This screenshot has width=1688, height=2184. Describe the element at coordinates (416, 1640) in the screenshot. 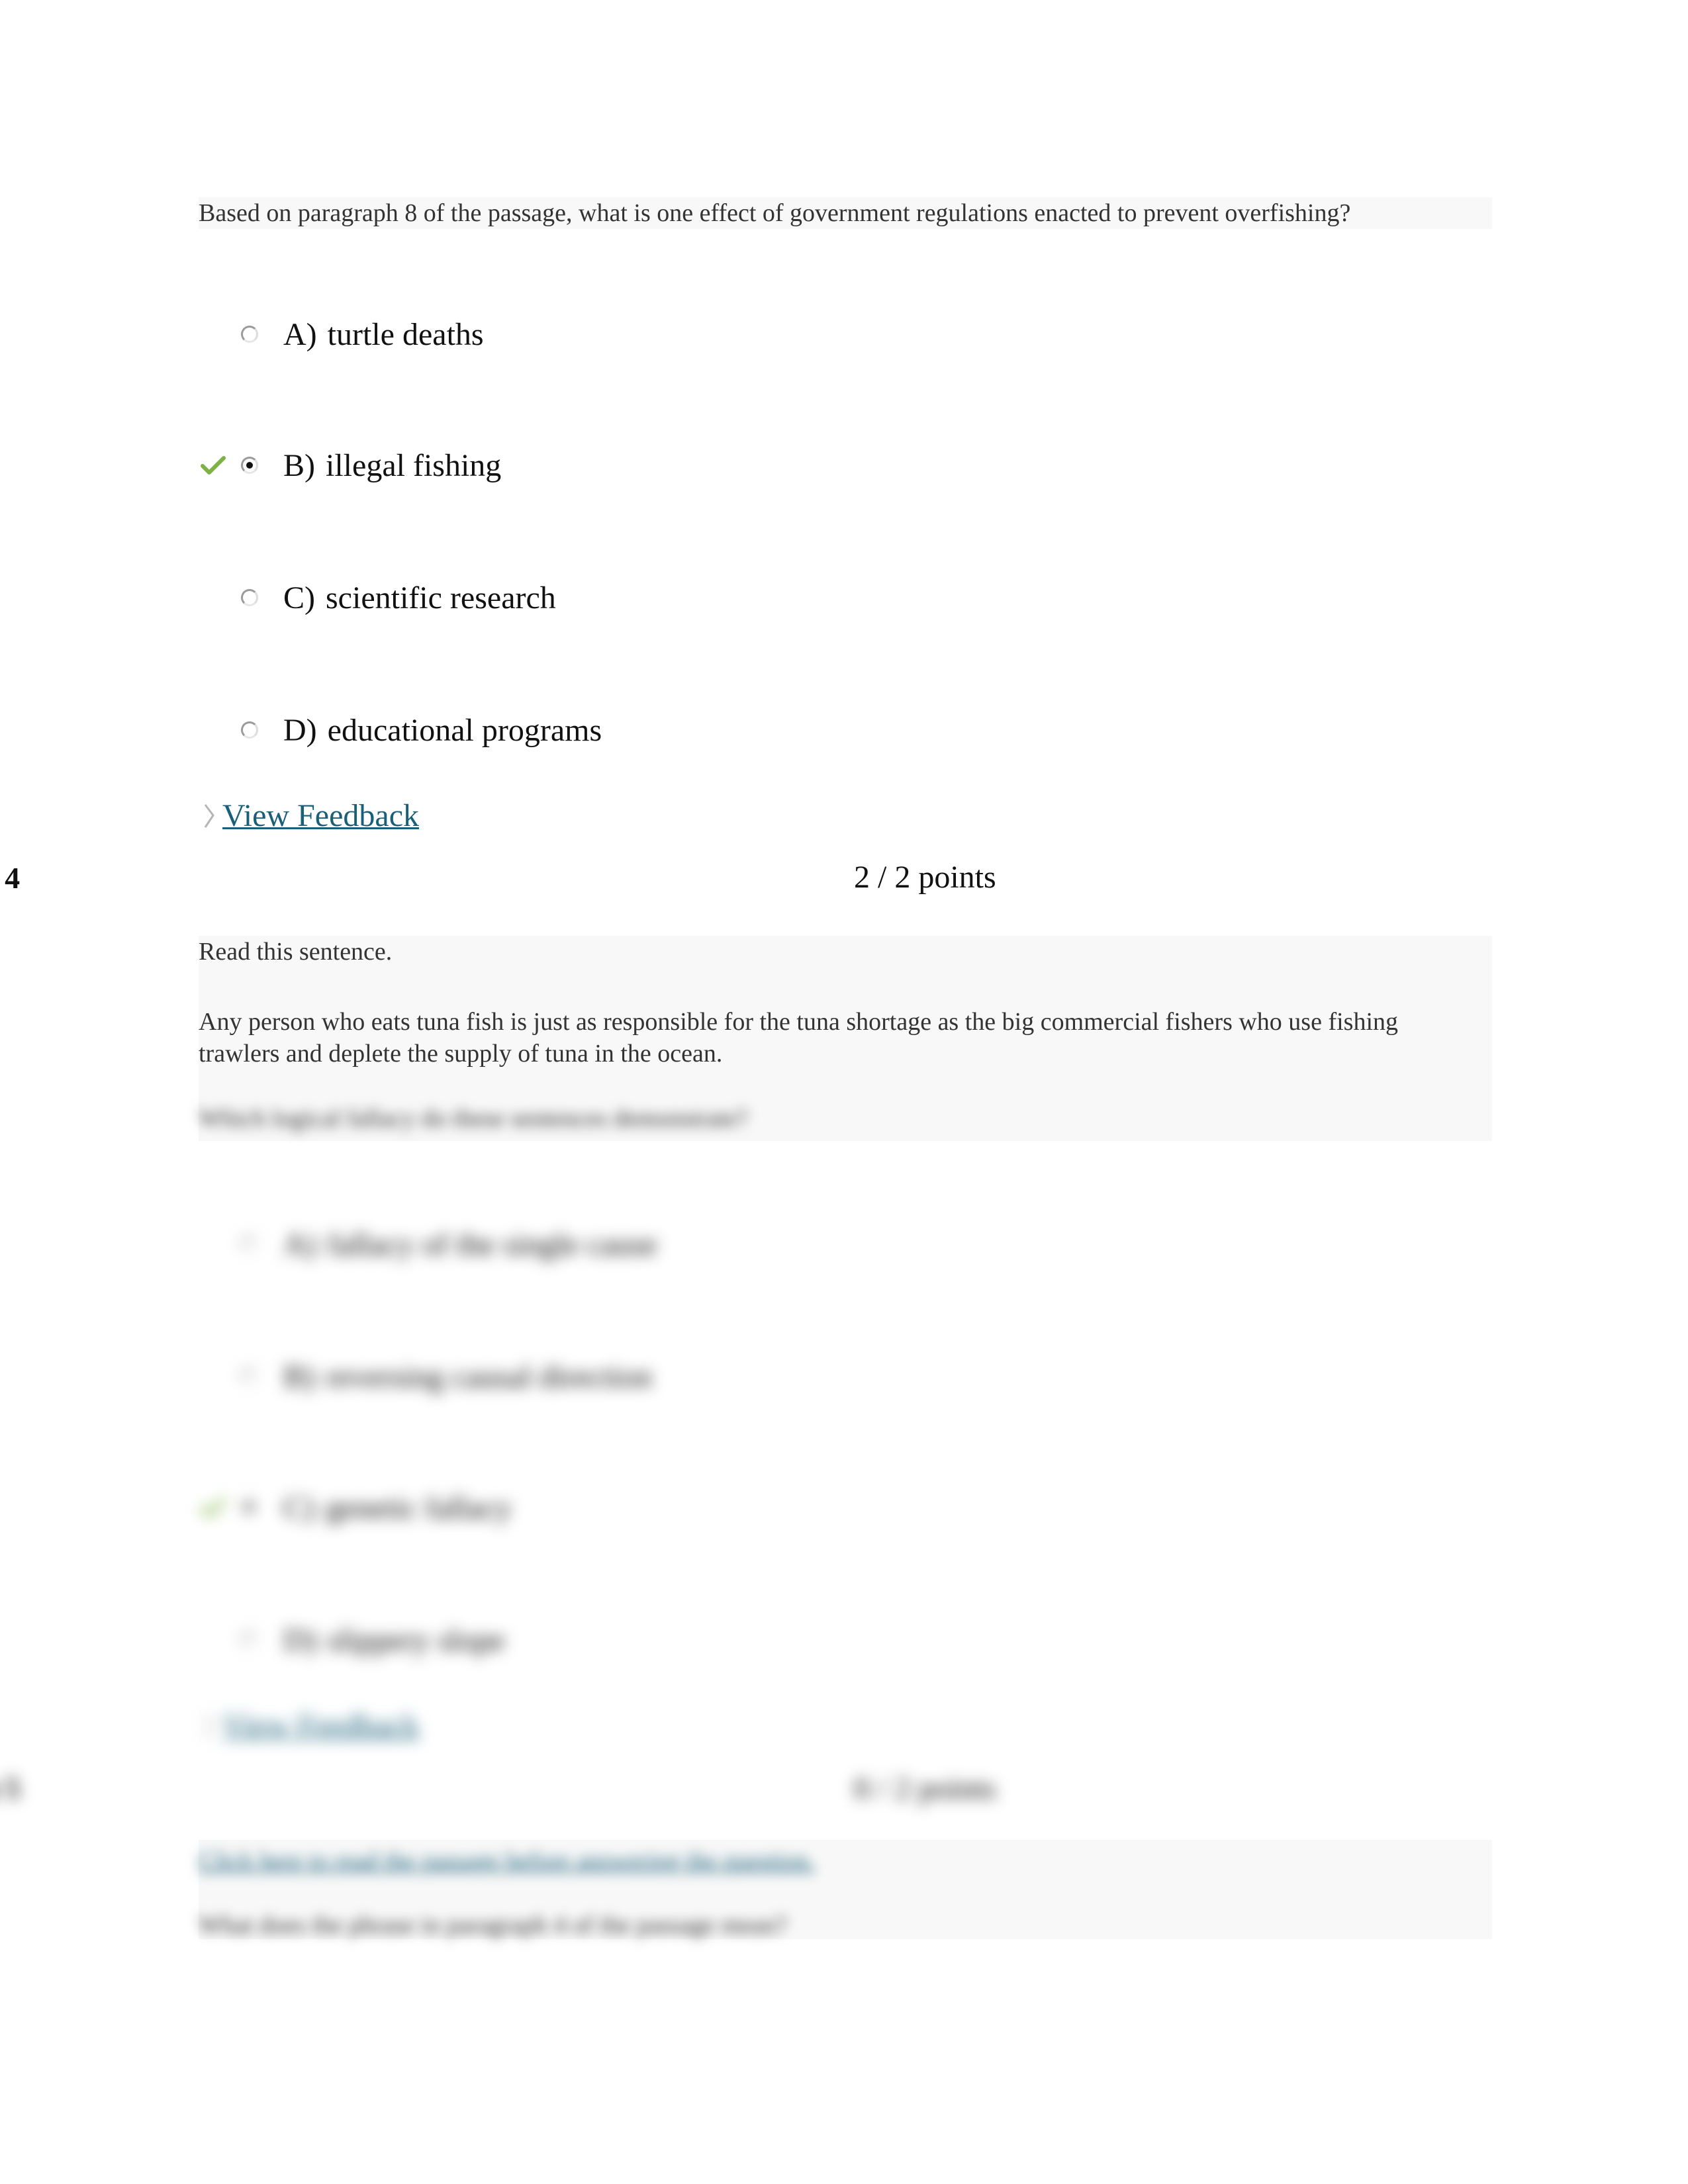

I see `option-label: slippery slope` at that location.